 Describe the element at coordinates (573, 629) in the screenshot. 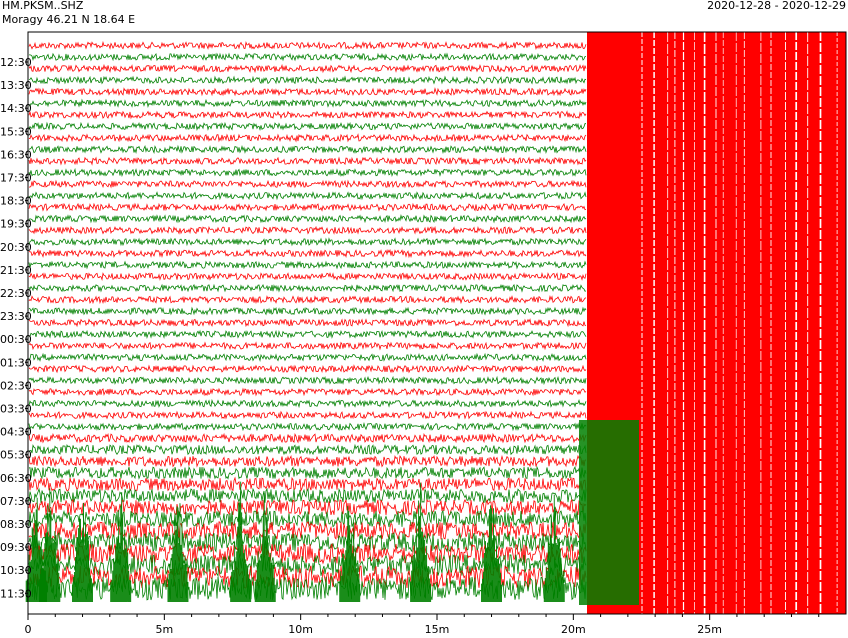

I see `x-tick-label-4: 20m` at that location.